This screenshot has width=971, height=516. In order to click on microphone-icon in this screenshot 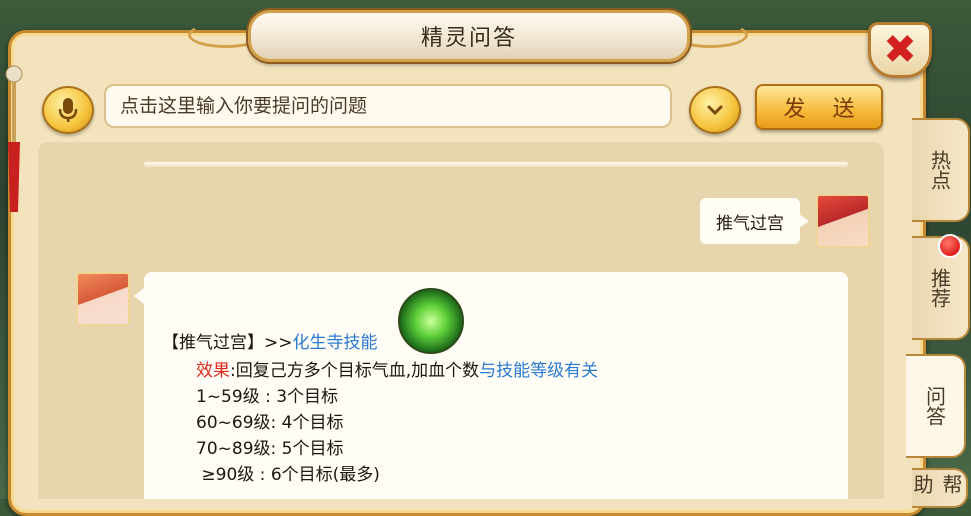, I will do `click(68, 110)`.